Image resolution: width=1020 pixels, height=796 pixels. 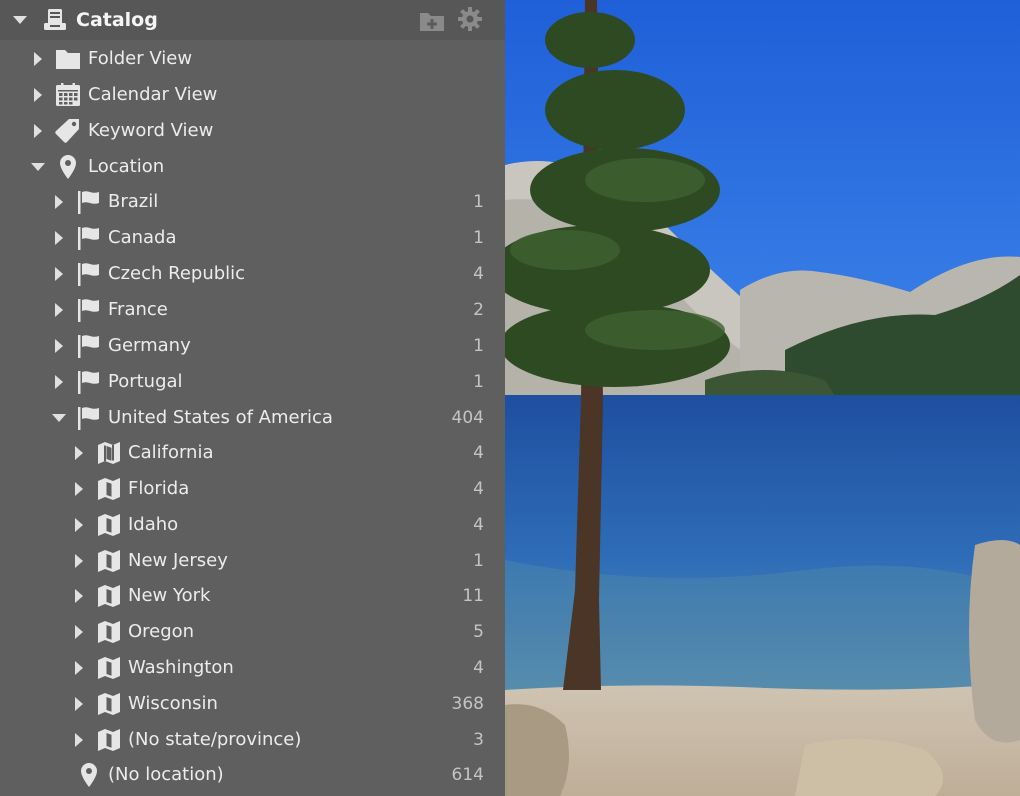 I want to click on tree-item-folder-view: Folder View, so click(x=252, y=59).